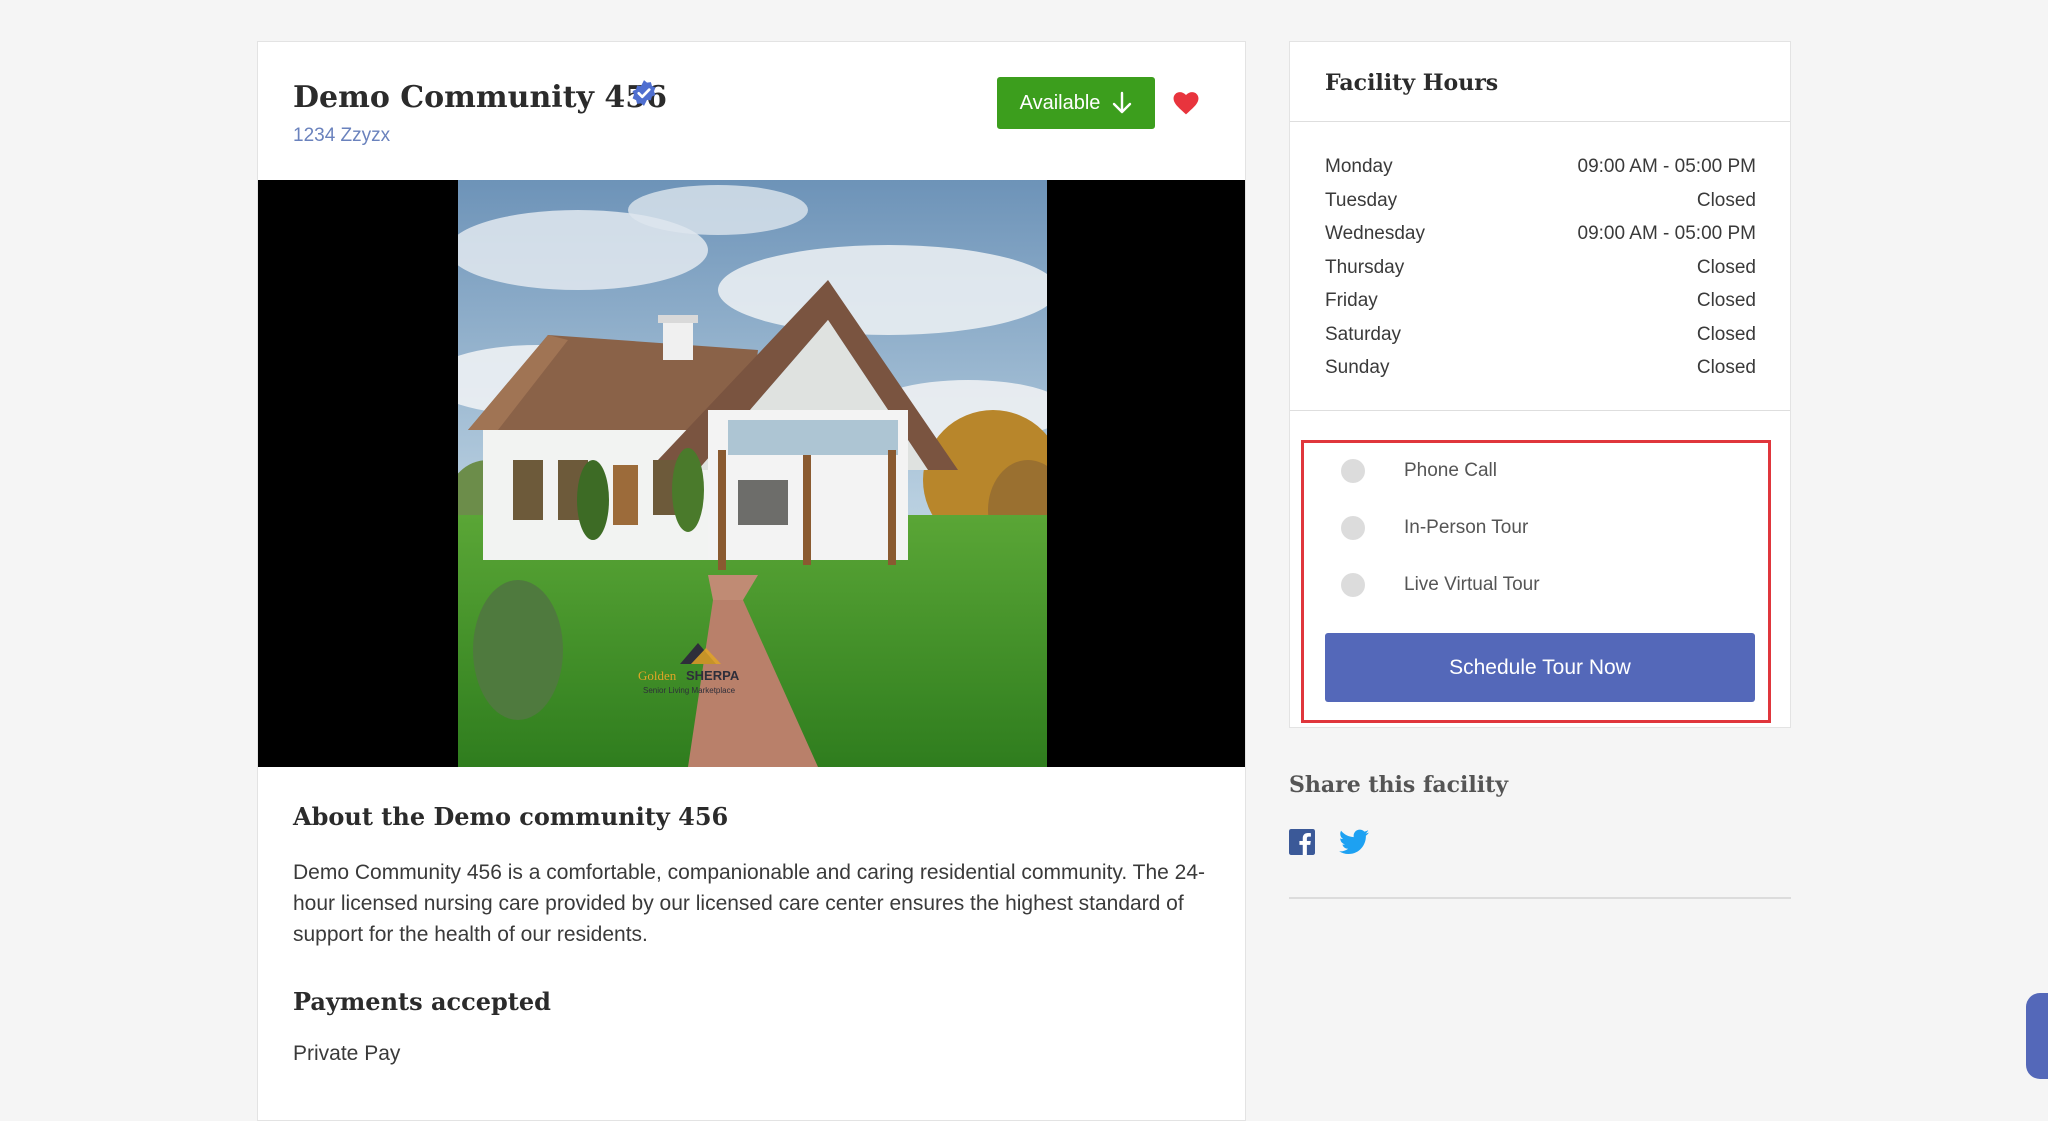  I want to click on facility-hours-heading: Facility Hours, so click(1412, 83).